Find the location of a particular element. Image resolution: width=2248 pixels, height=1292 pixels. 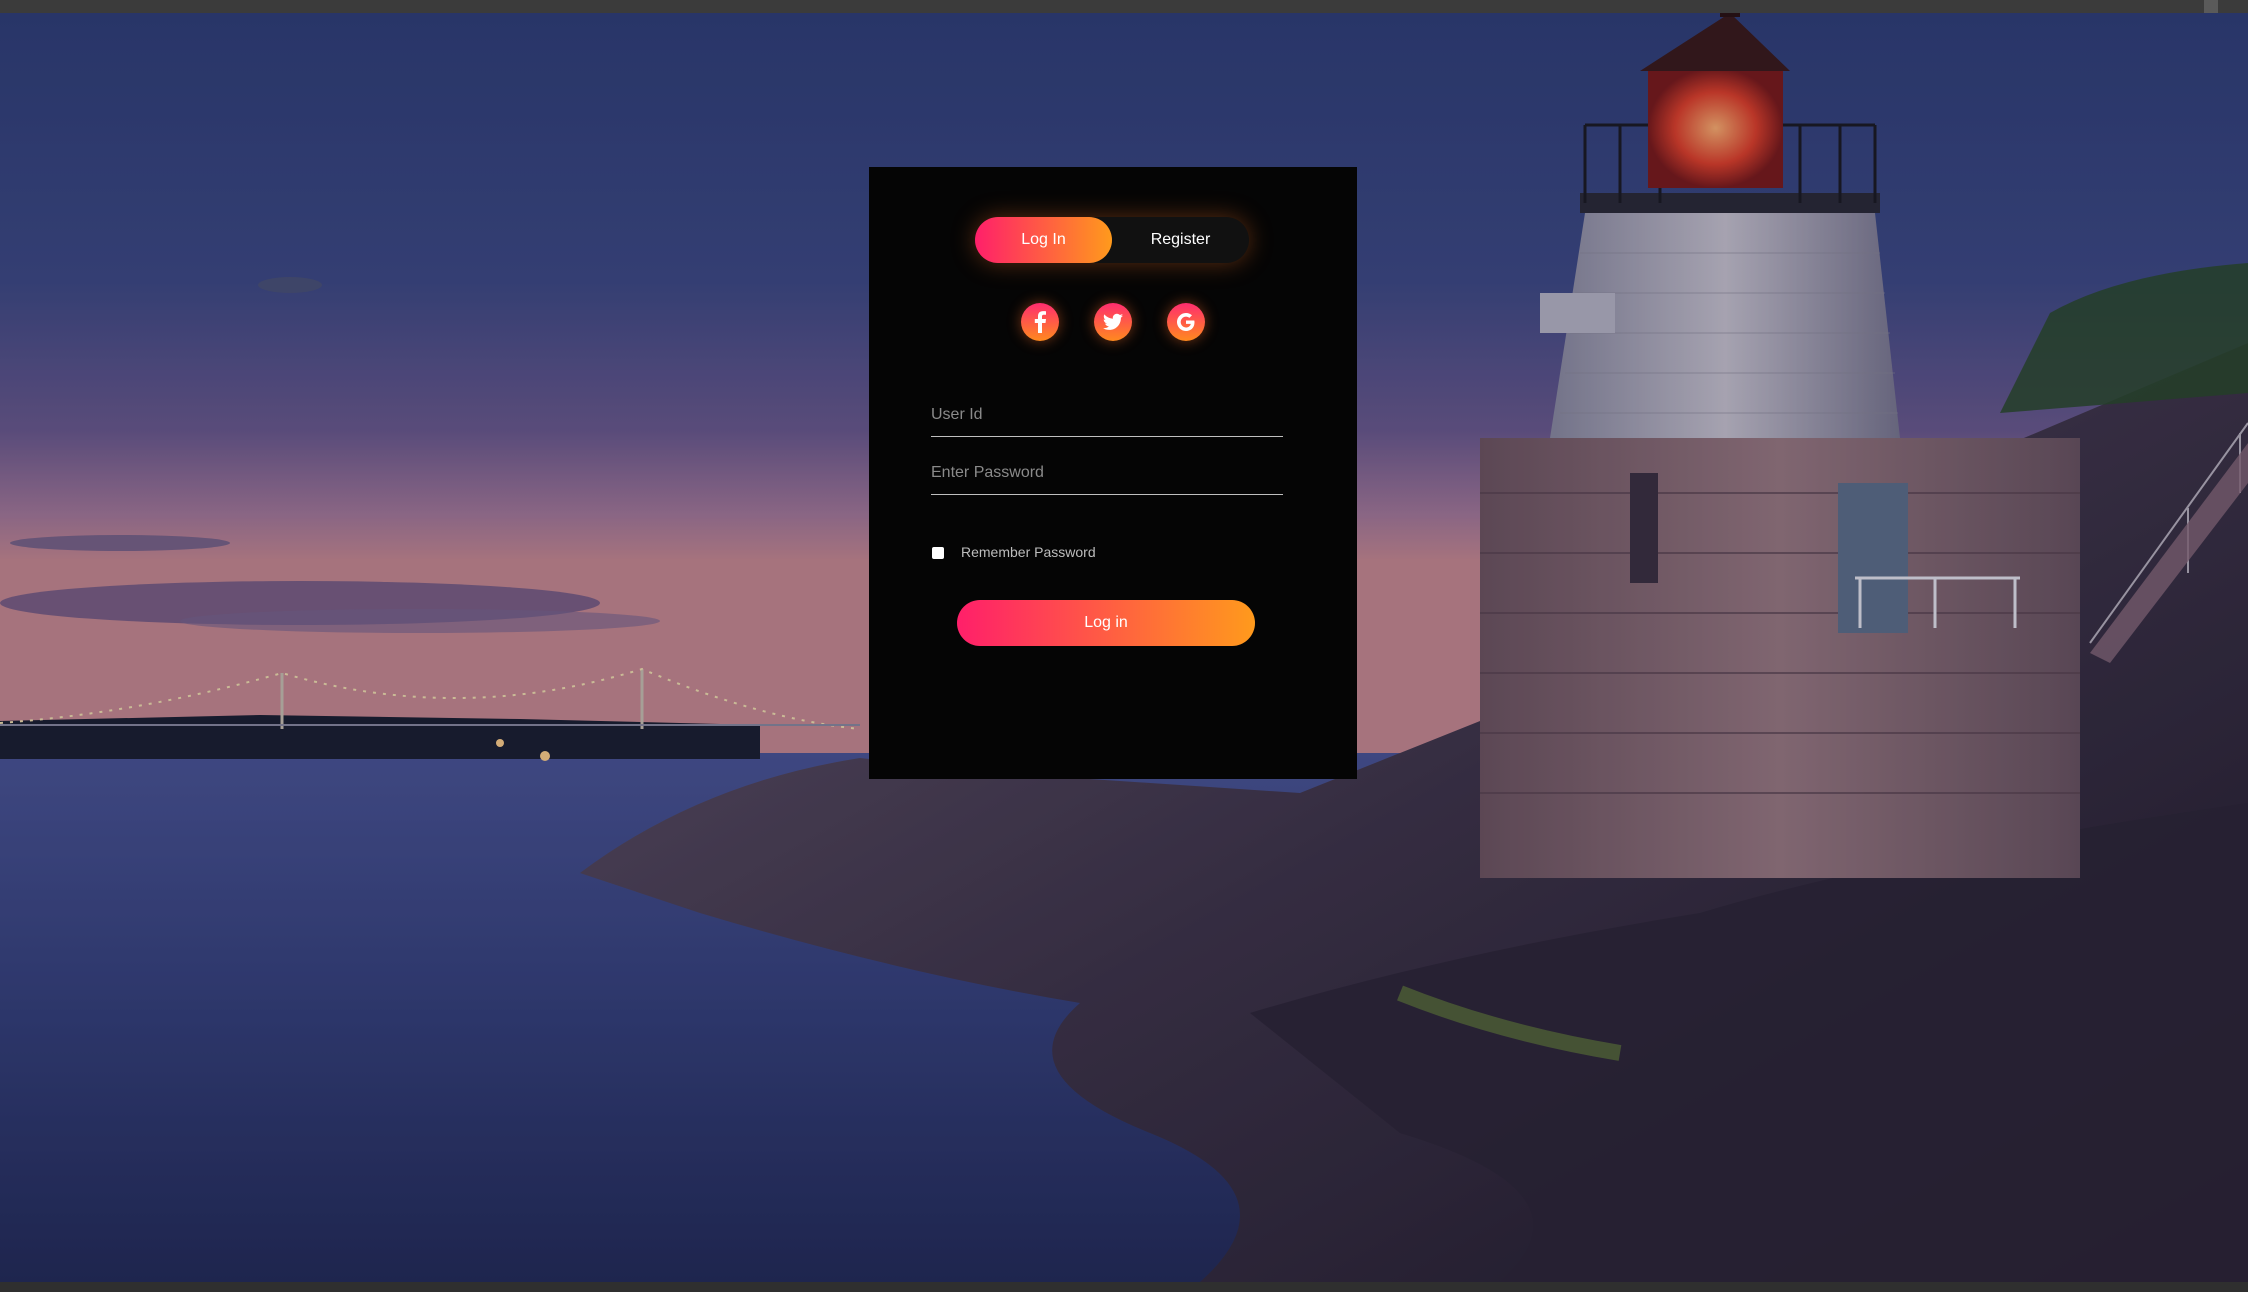

password-input is located at coordinates (1107, 473).